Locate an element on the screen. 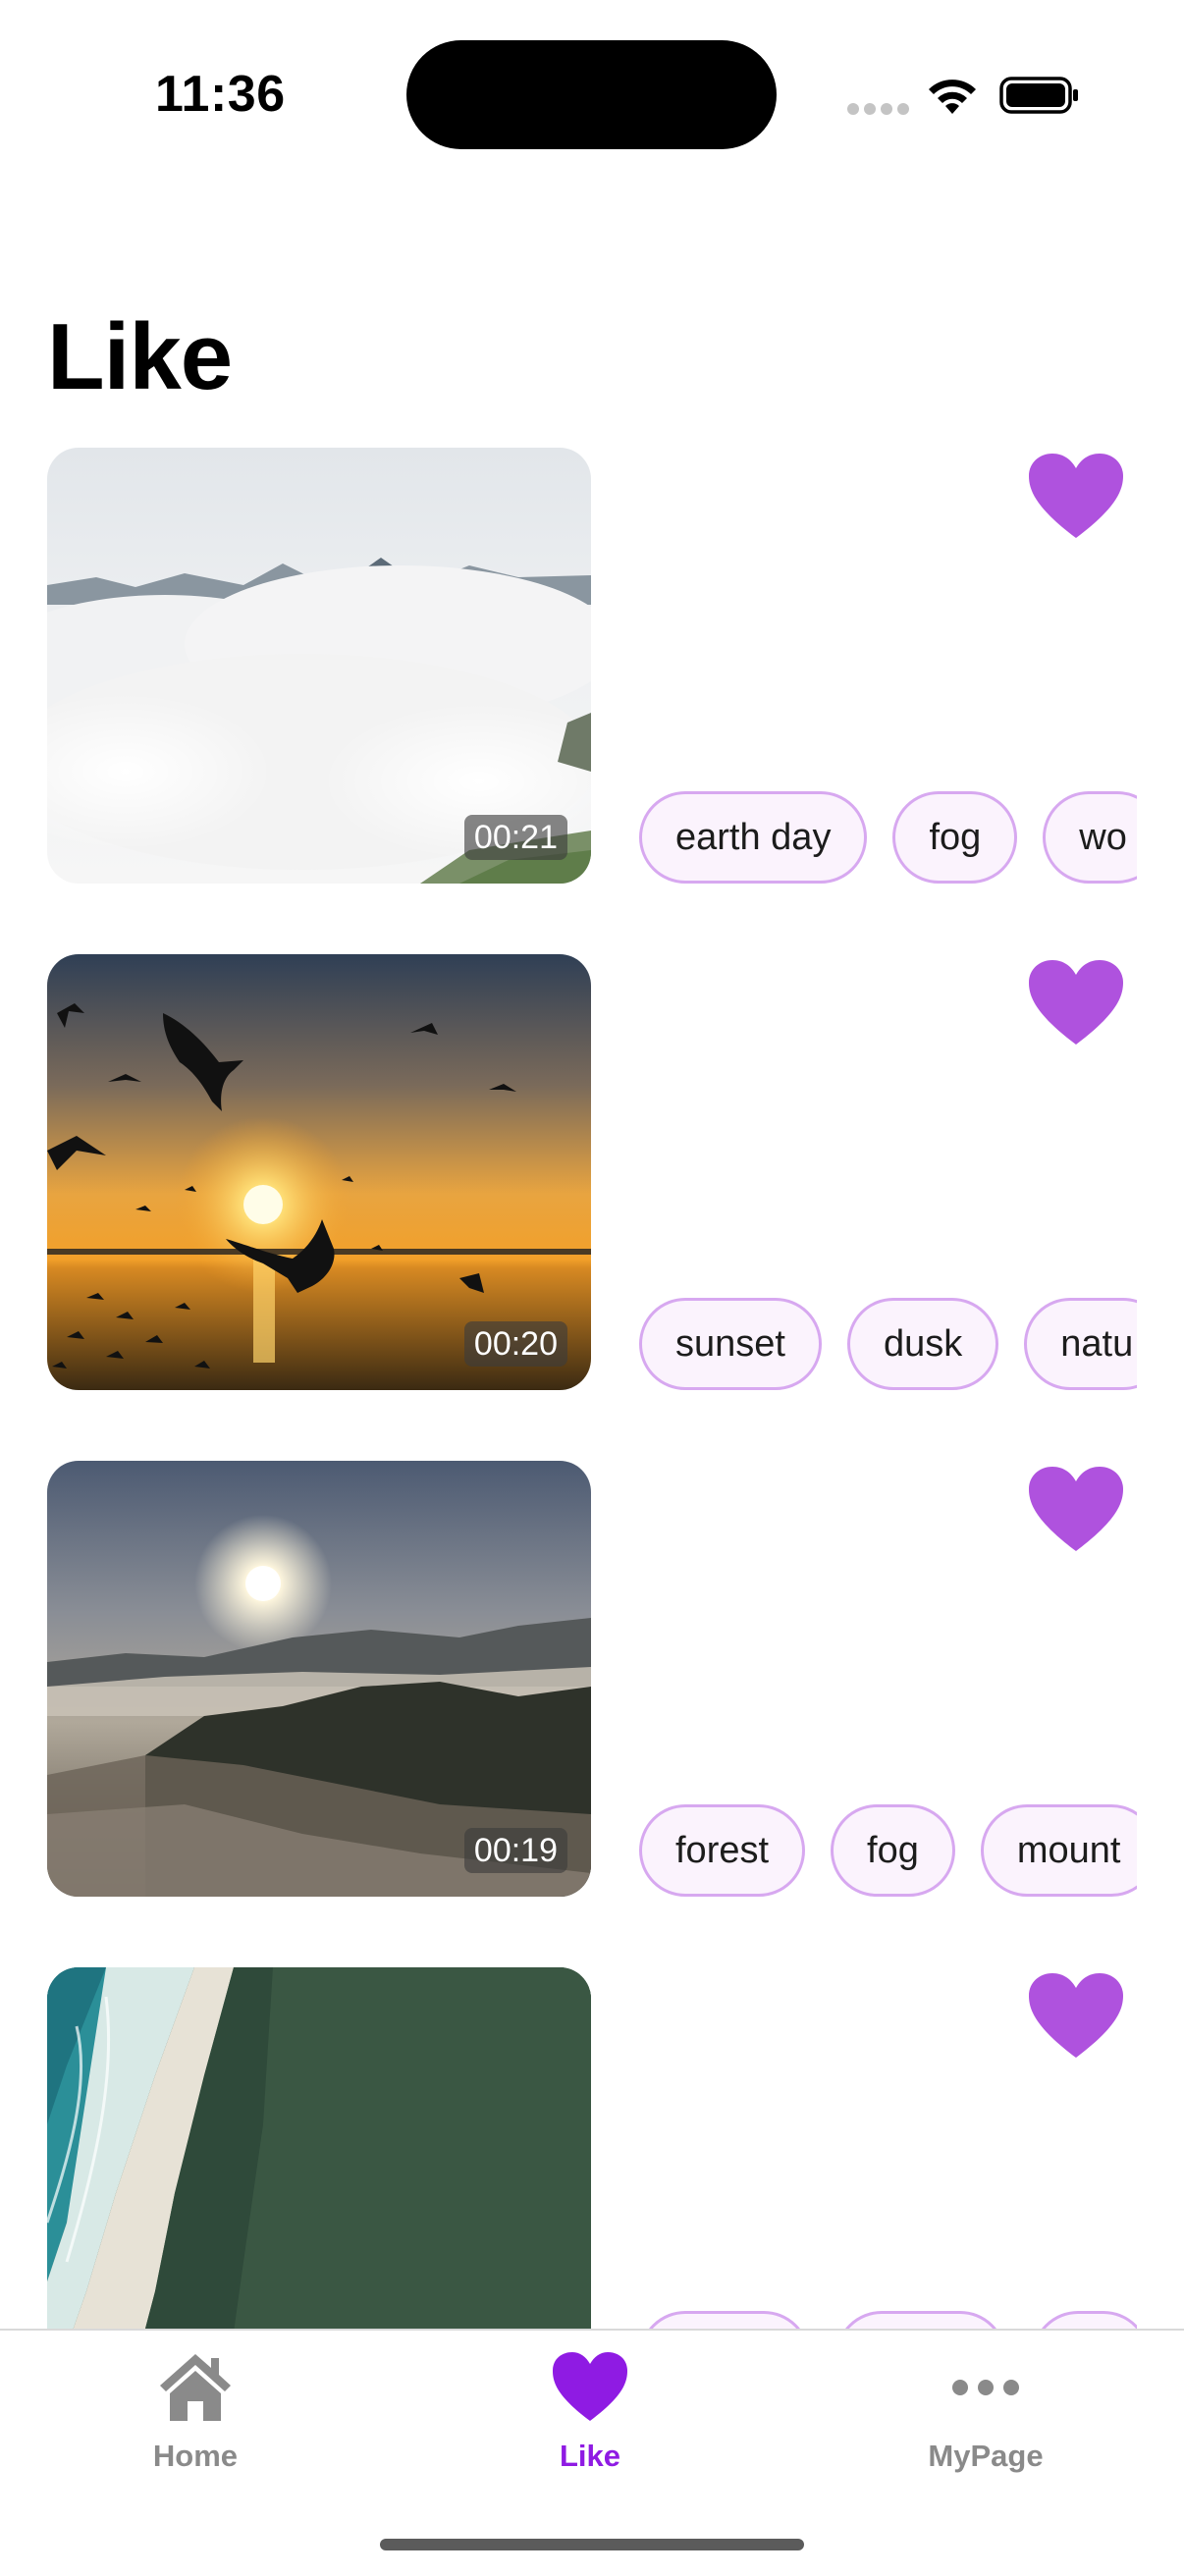 Image resolution: width=1184 pixels, height=2576 pixels. battery-icon is located at coordinates (1038, 95).